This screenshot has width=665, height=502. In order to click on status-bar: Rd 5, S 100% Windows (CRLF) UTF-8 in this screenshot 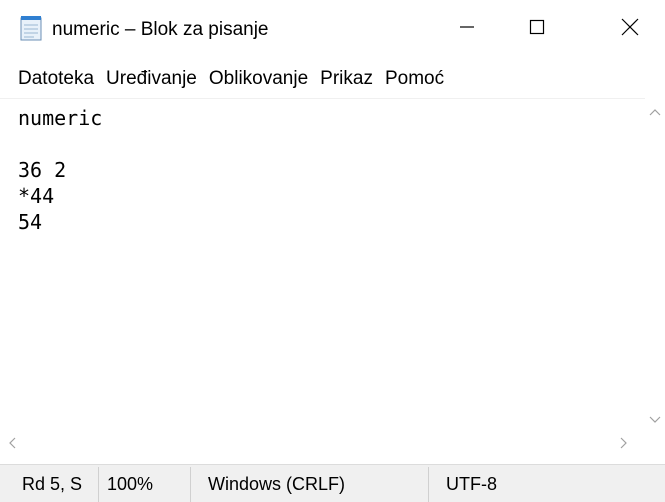, I will do `click(332, 483)`.